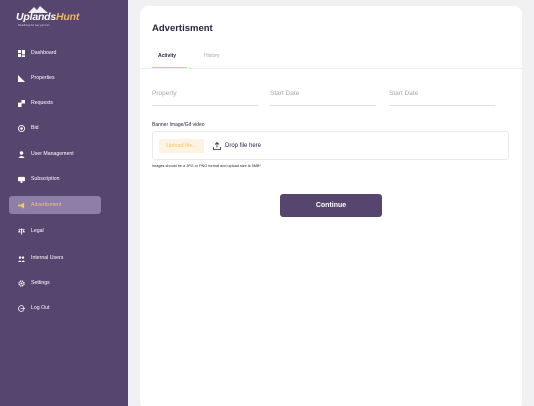 Image resolution: width=534 pixels, height=406 pixels. I want to click on continue-button: Continue, so click(331, 205).